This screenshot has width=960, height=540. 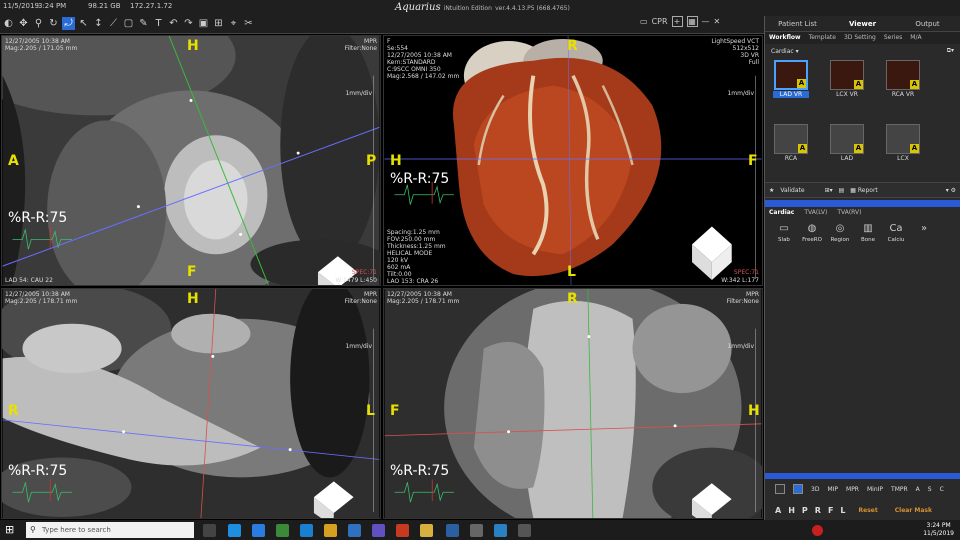 What do you see at coordinates (258, 530) in the screenshot?
I see `word-icon` at bounding box center [258, 530].